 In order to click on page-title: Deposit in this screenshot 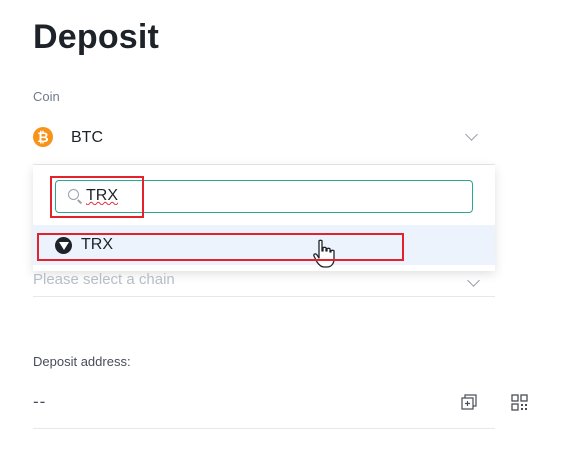, I will do `click(96, 37)`.